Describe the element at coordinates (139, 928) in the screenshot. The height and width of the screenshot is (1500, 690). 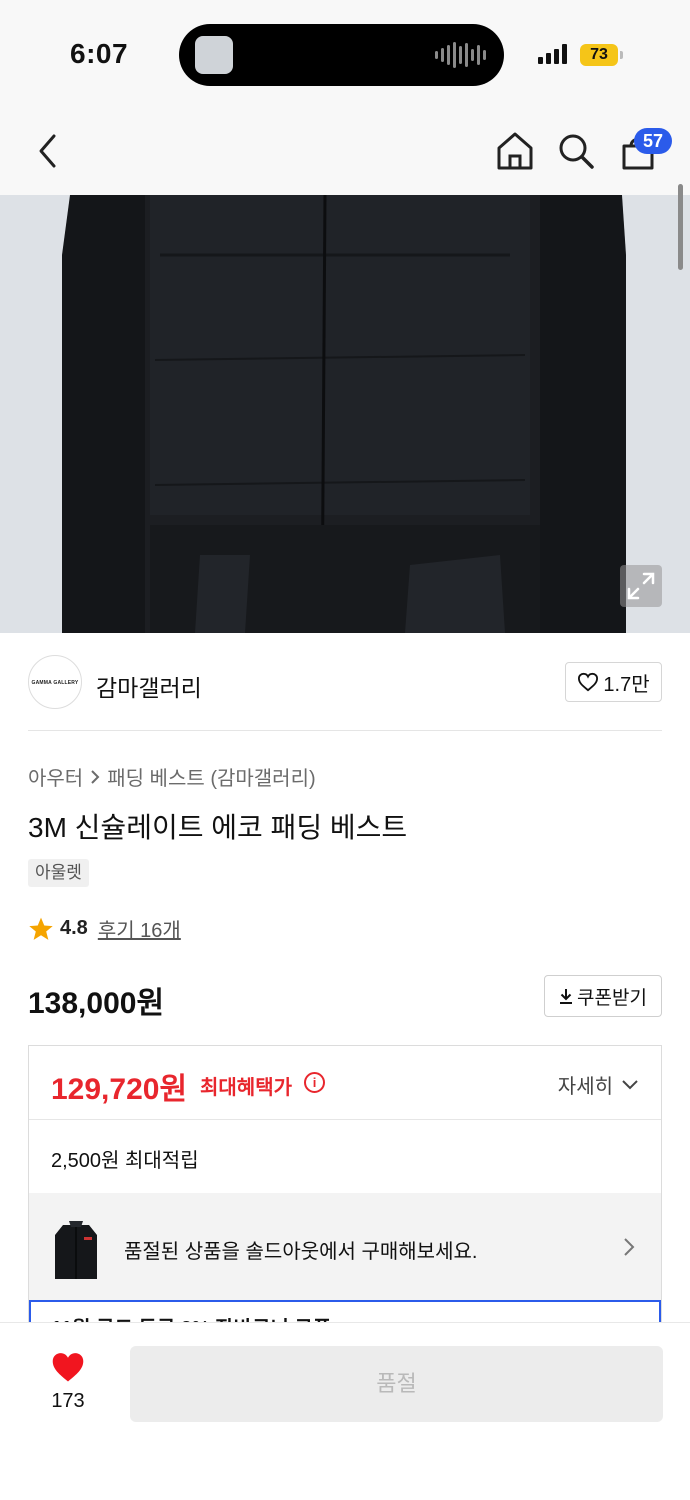
I see `review-link: 후기 16개` at that location.